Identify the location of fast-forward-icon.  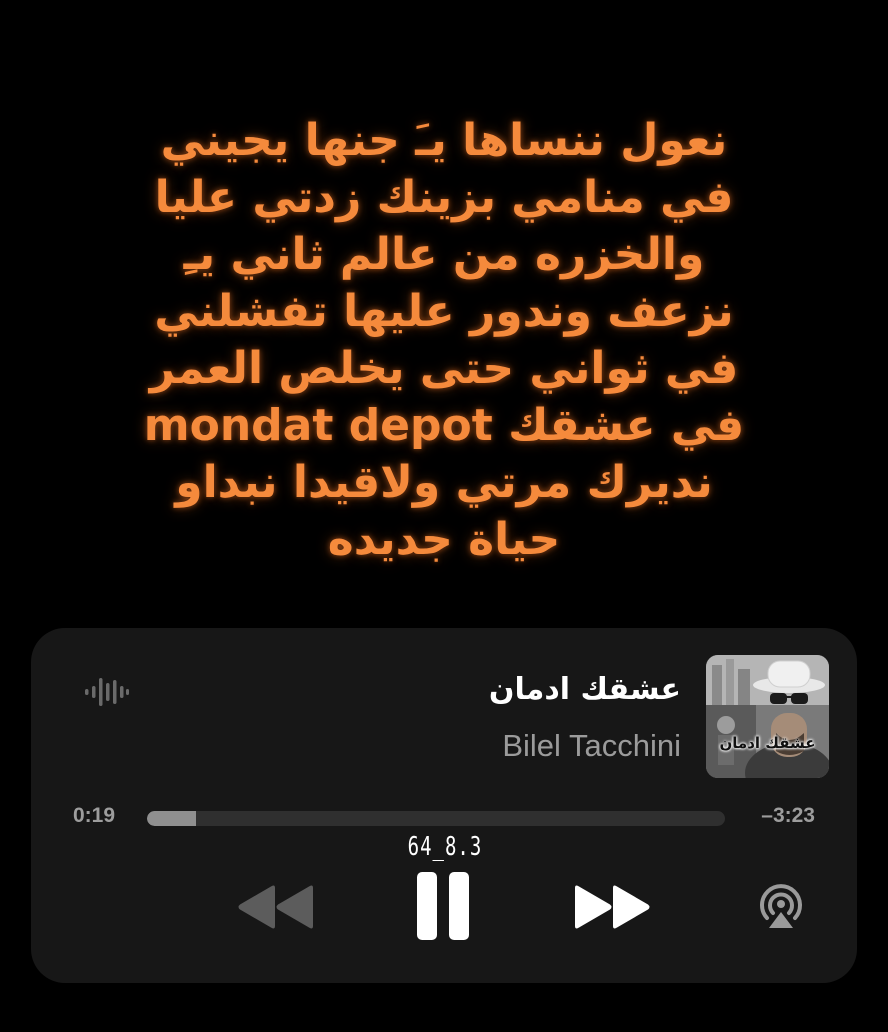
(612, 907).